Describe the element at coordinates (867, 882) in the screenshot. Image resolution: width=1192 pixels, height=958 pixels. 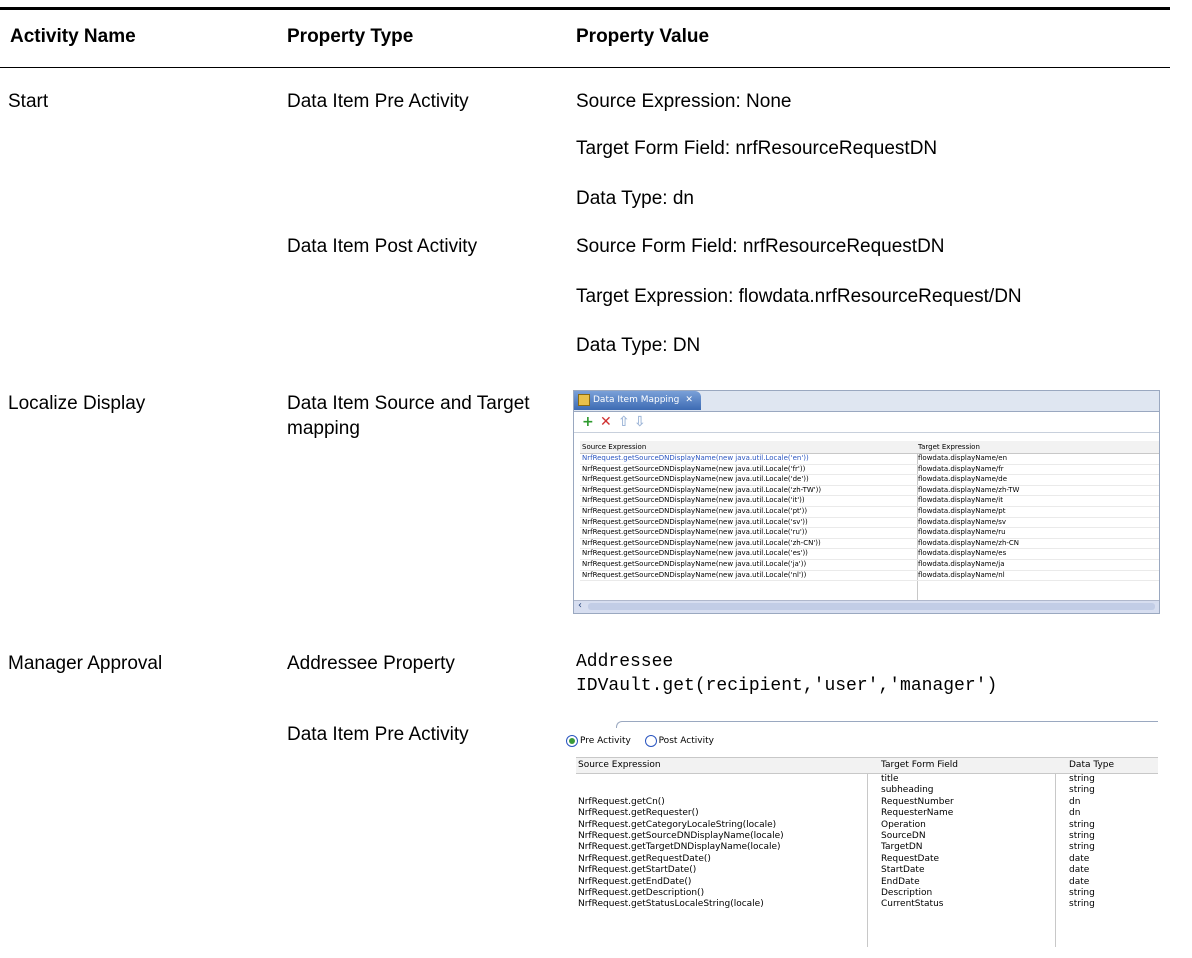
I see `table-row: NrfRequest.getEndDate() EndDate date` at that location.